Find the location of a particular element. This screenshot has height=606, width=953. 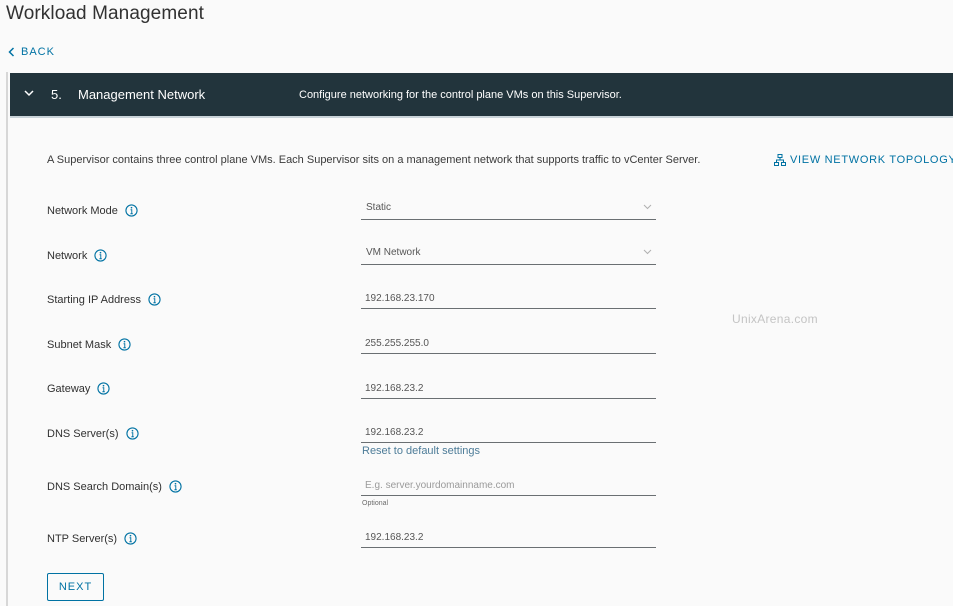

dns-search-domains-label: DNS Search Domain(s) is located at coordinates (114, 486).